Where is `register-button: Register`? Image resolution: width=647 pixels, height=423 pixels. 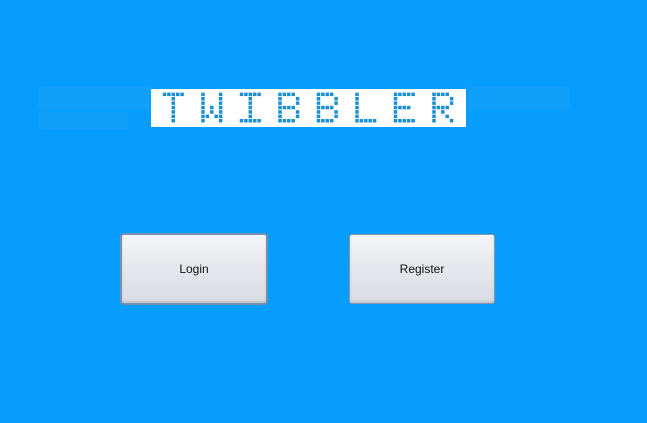 register-button: Register is located at coordinates (422, 269).